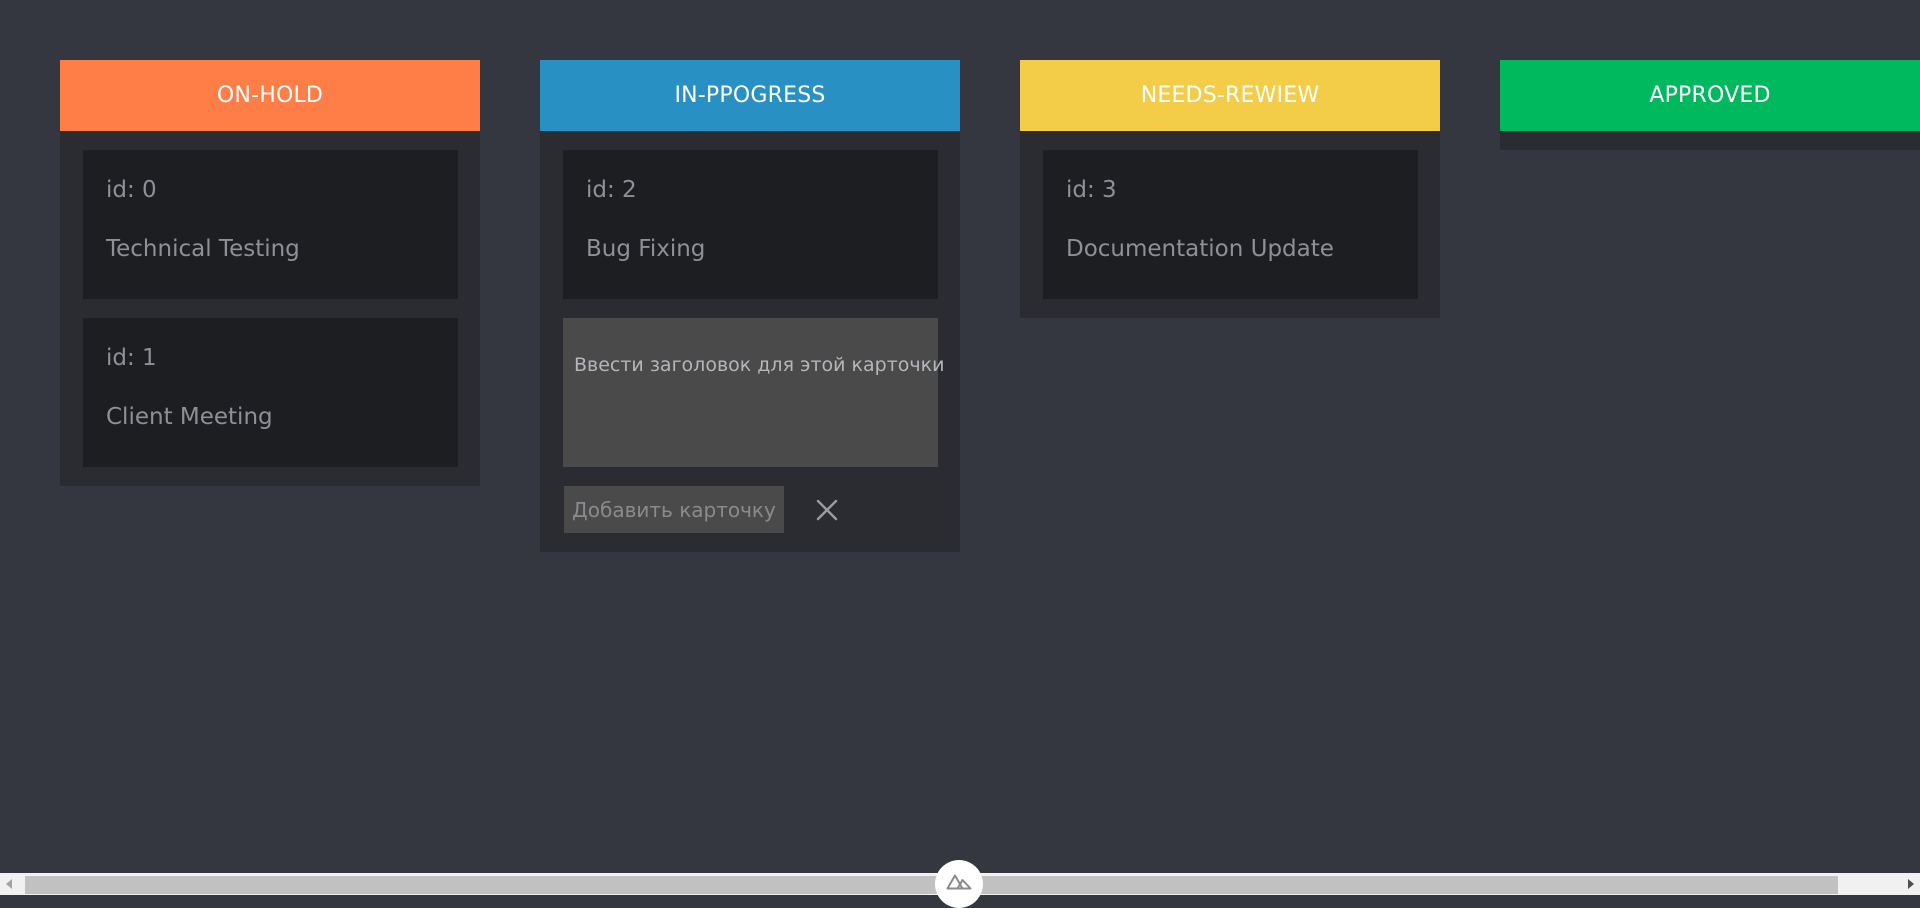 This screenshot has height=908, width=1920. Describe the element at coordinates (131, 190) in the screenshot. I see `card-id: id: 0` at that location.